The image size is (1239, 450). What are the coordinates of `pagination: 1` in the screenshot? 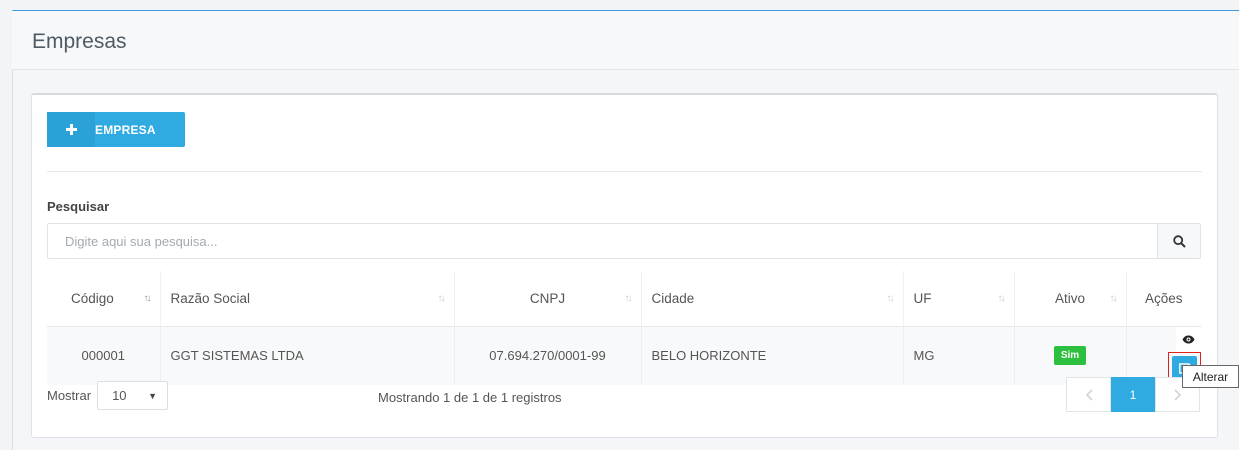 It's located at (1133, 394).